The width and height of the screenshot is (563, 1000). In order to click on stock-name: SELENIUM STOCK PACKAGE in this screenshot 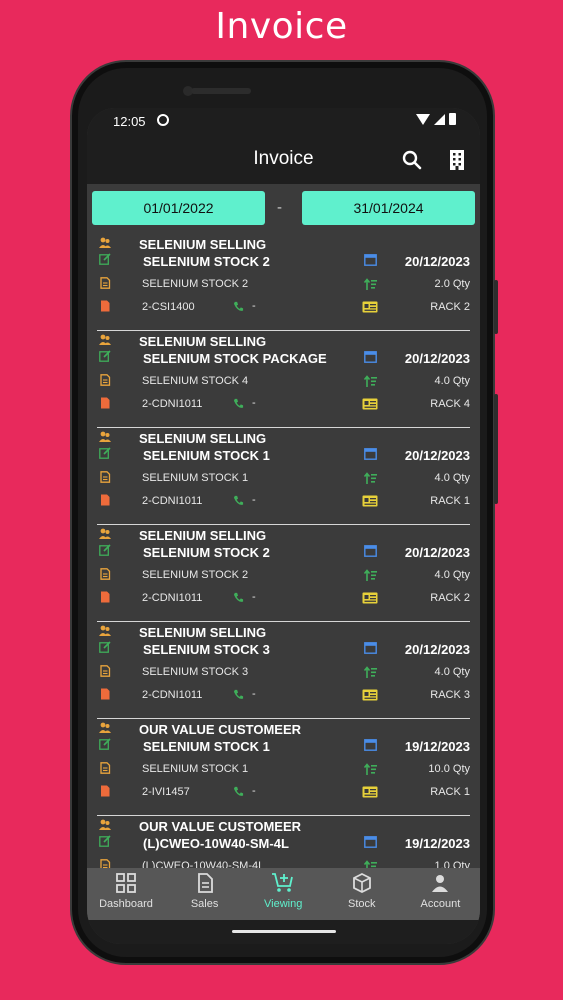, I will do `click(235, 358)`.